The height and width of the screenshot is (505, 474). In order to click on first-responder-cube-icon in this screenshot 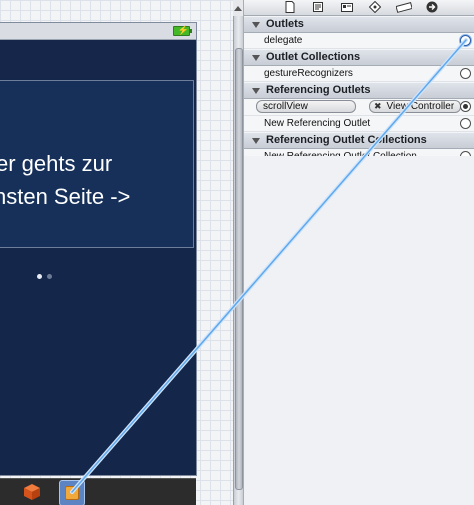, I will do `click(32, 492)`.